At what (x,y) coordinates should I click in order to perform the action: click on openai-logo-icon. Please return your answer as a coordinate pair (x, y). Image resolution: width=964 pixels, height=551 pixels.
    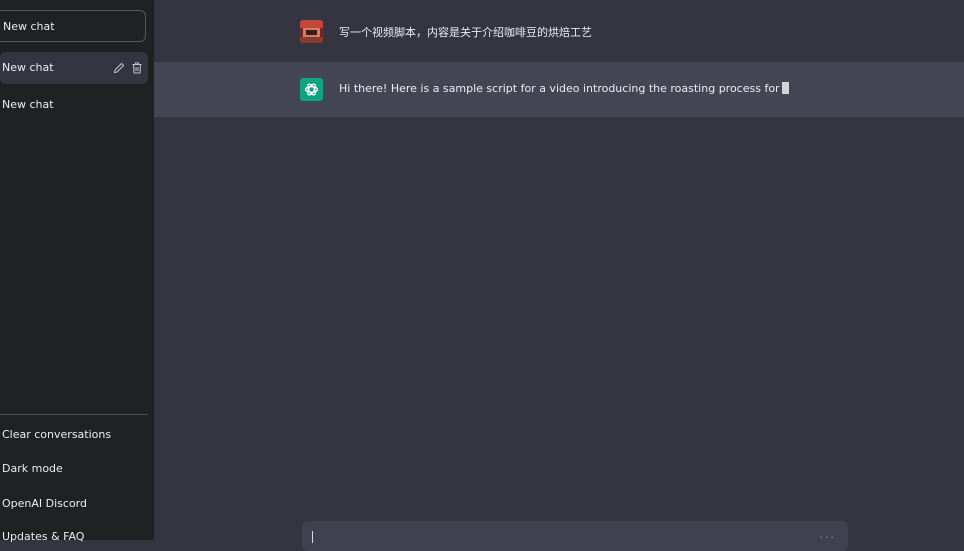
    Looking at the image, I should click on (311, 89).